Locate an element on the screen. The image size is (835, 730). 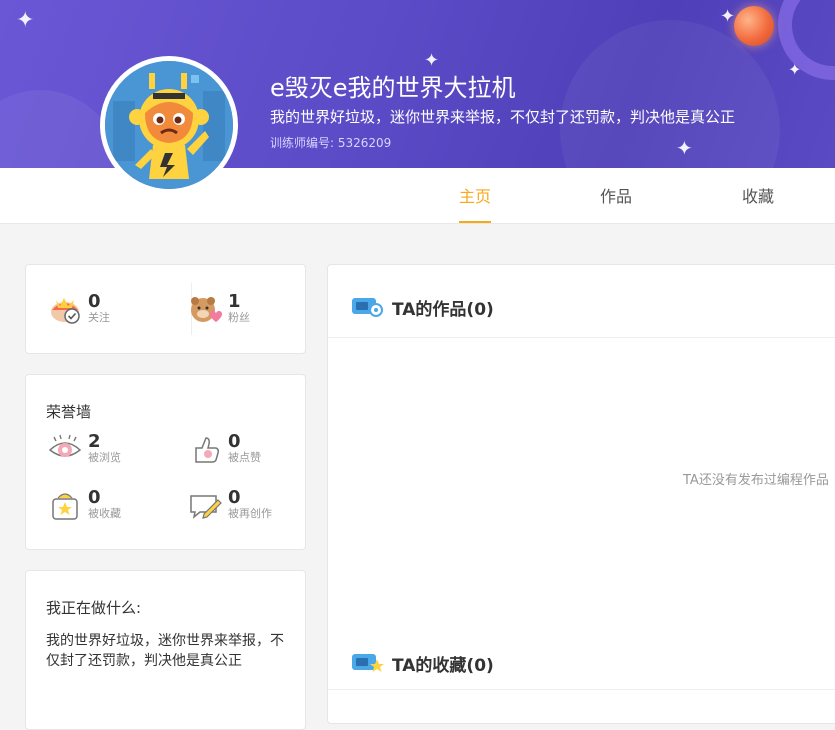
works-empty-message: TA还没有发布过编程作品 is located at coordinates (756, 480).